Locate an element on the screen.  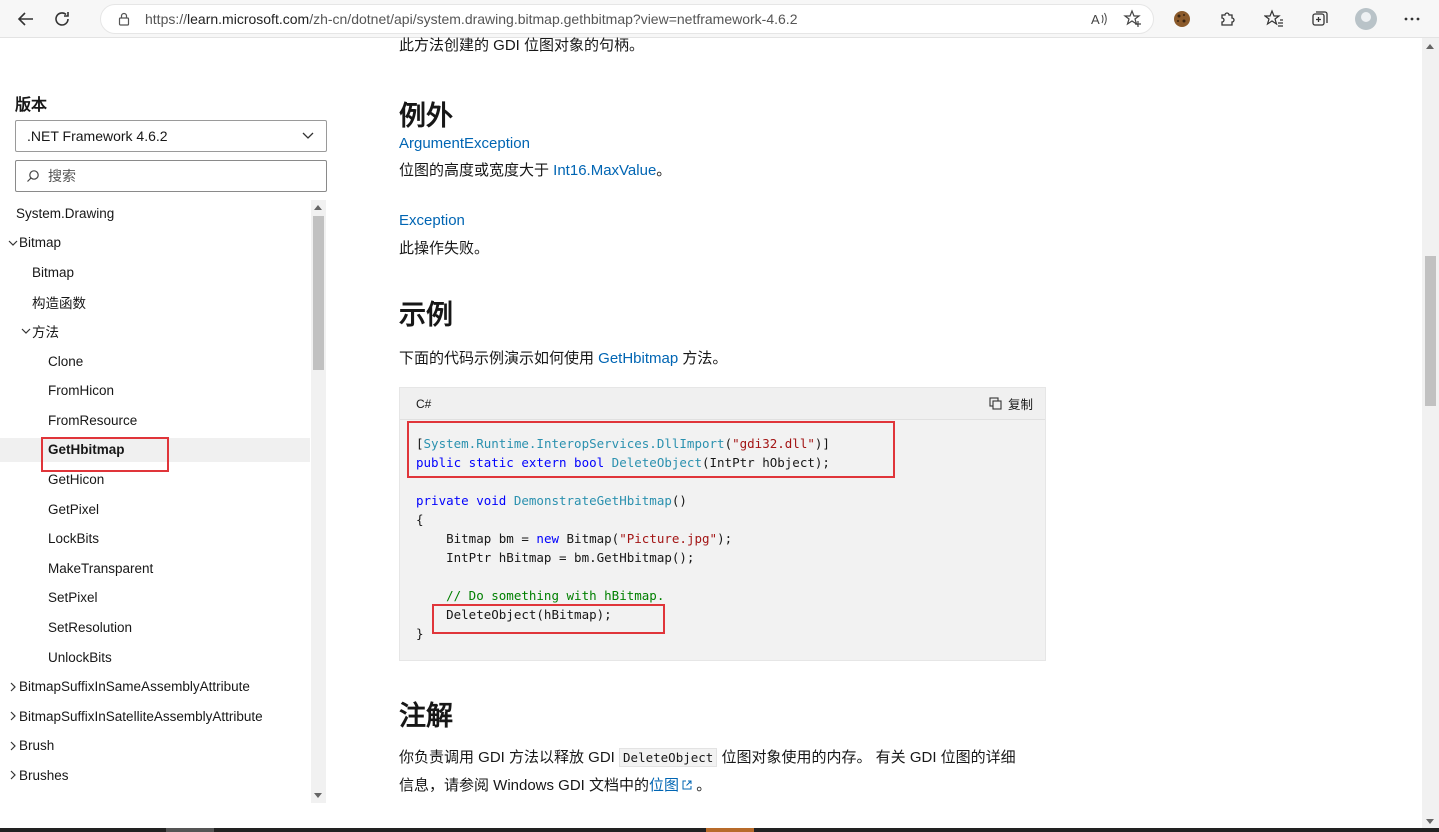
toc-item: FromHicon is located at coordinates (81, 391).